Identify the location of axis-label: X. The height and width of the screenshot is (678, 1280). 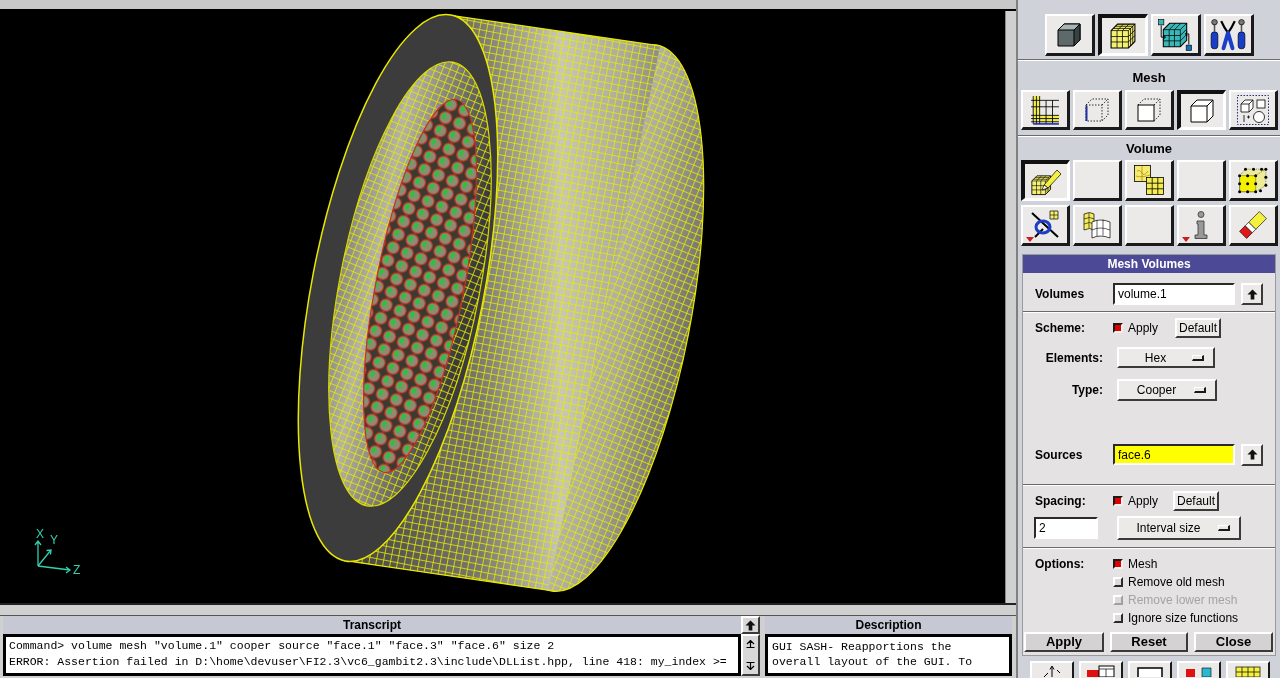
(40, 534).